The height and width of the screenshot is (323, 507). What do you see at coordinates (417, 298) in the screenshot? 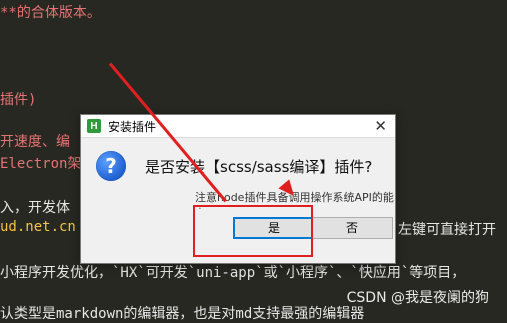
I see `watermark: CSDN @我是夜阑的狗` at bounding box center [417, 298].